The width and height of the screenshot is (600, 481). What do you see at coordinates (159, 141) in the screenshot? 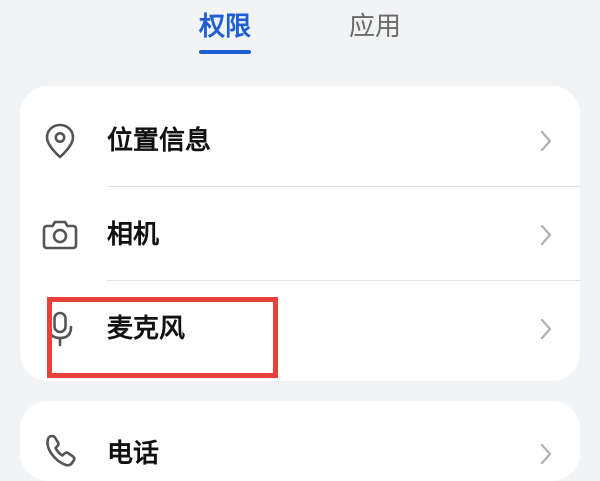
I see `permission-label-location: 位置信息` at bounding box center [159, 141].